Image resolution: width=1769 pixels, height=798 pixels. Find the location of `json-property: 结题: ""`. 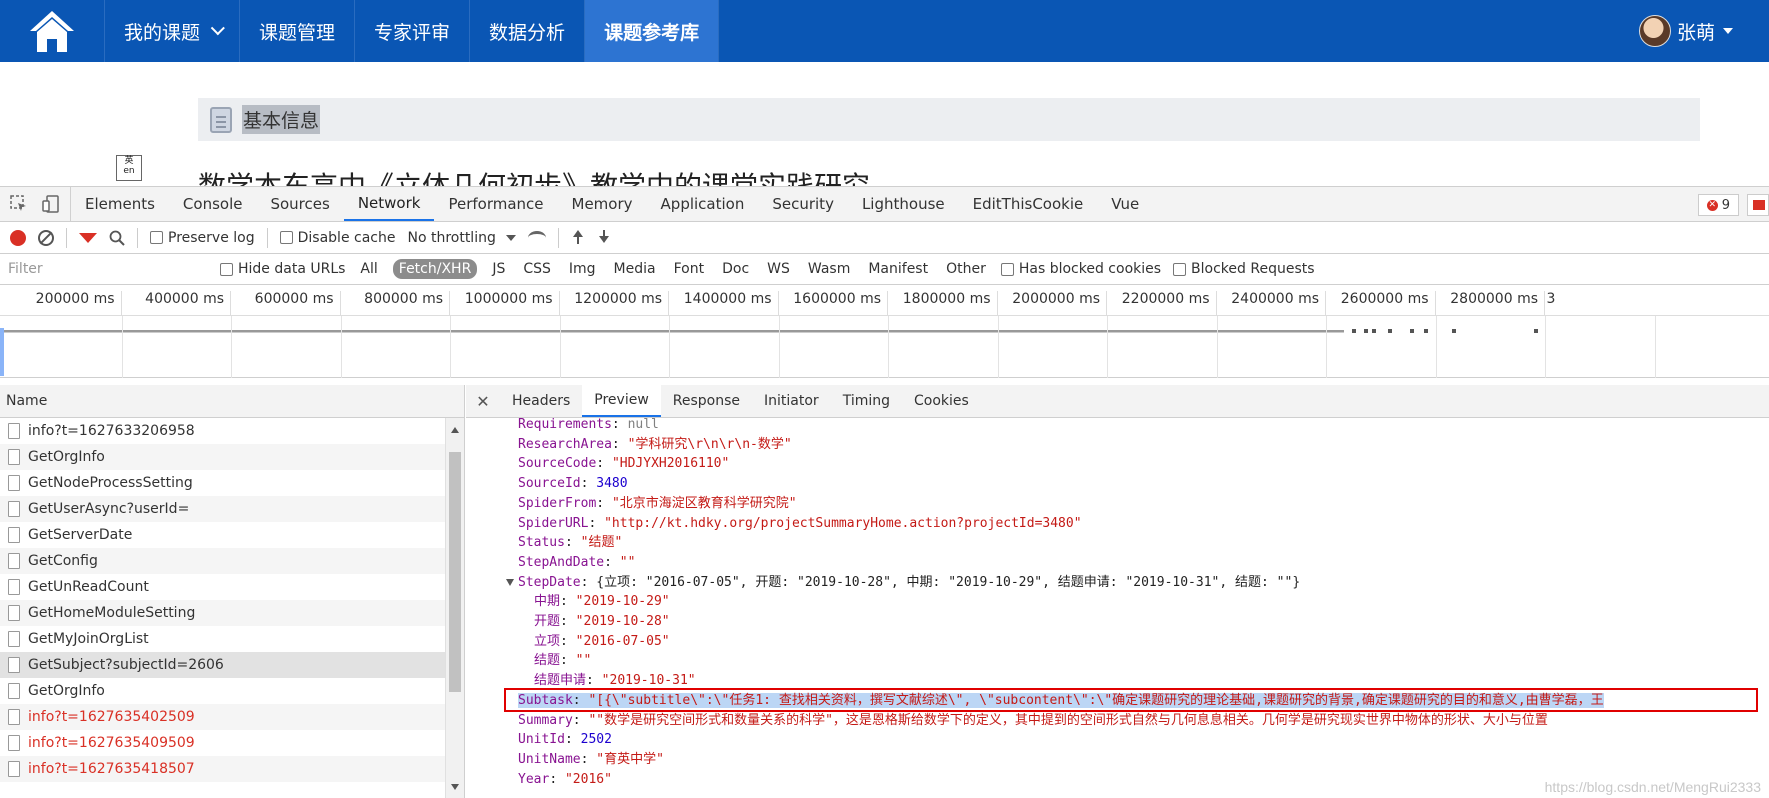

json-property: 结题: "" is located at coordinates (562, 661).